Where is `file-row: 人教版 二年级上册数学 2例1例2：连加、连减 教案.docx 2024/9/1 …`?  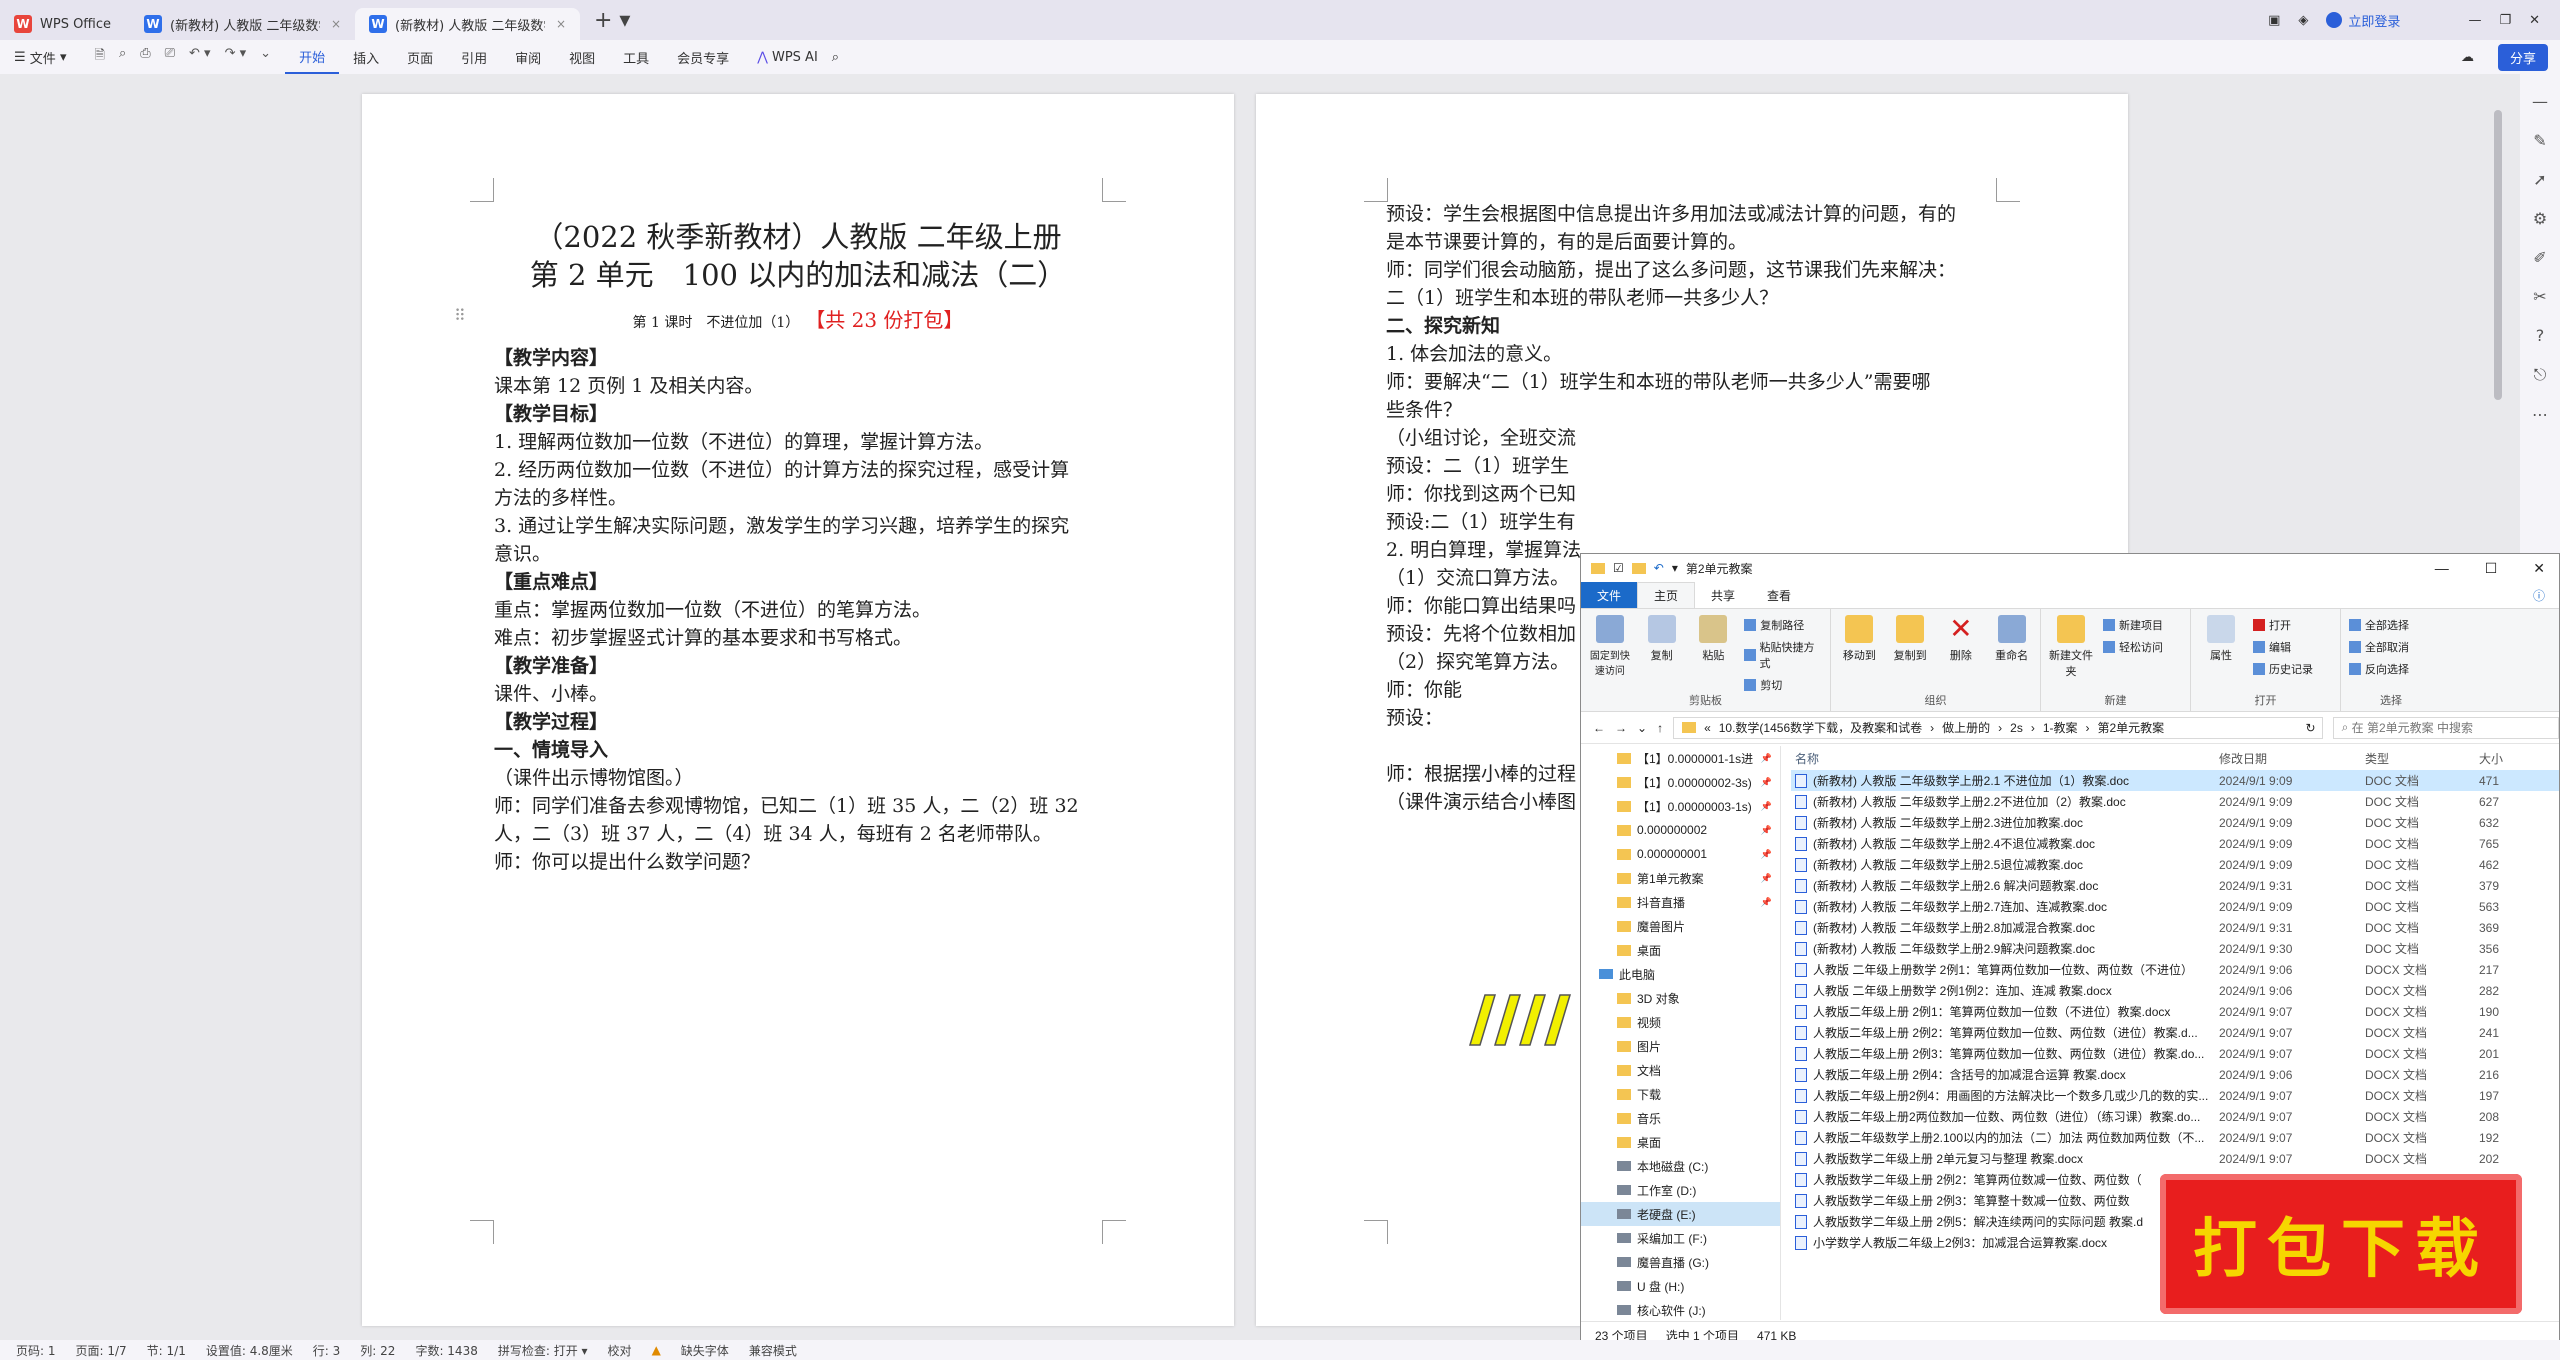 file-row: 人教版 二年级上册数学 2例1例2：连加、连减 教案.docx 2024/9/1 … is located at coordinates (2175, 990).